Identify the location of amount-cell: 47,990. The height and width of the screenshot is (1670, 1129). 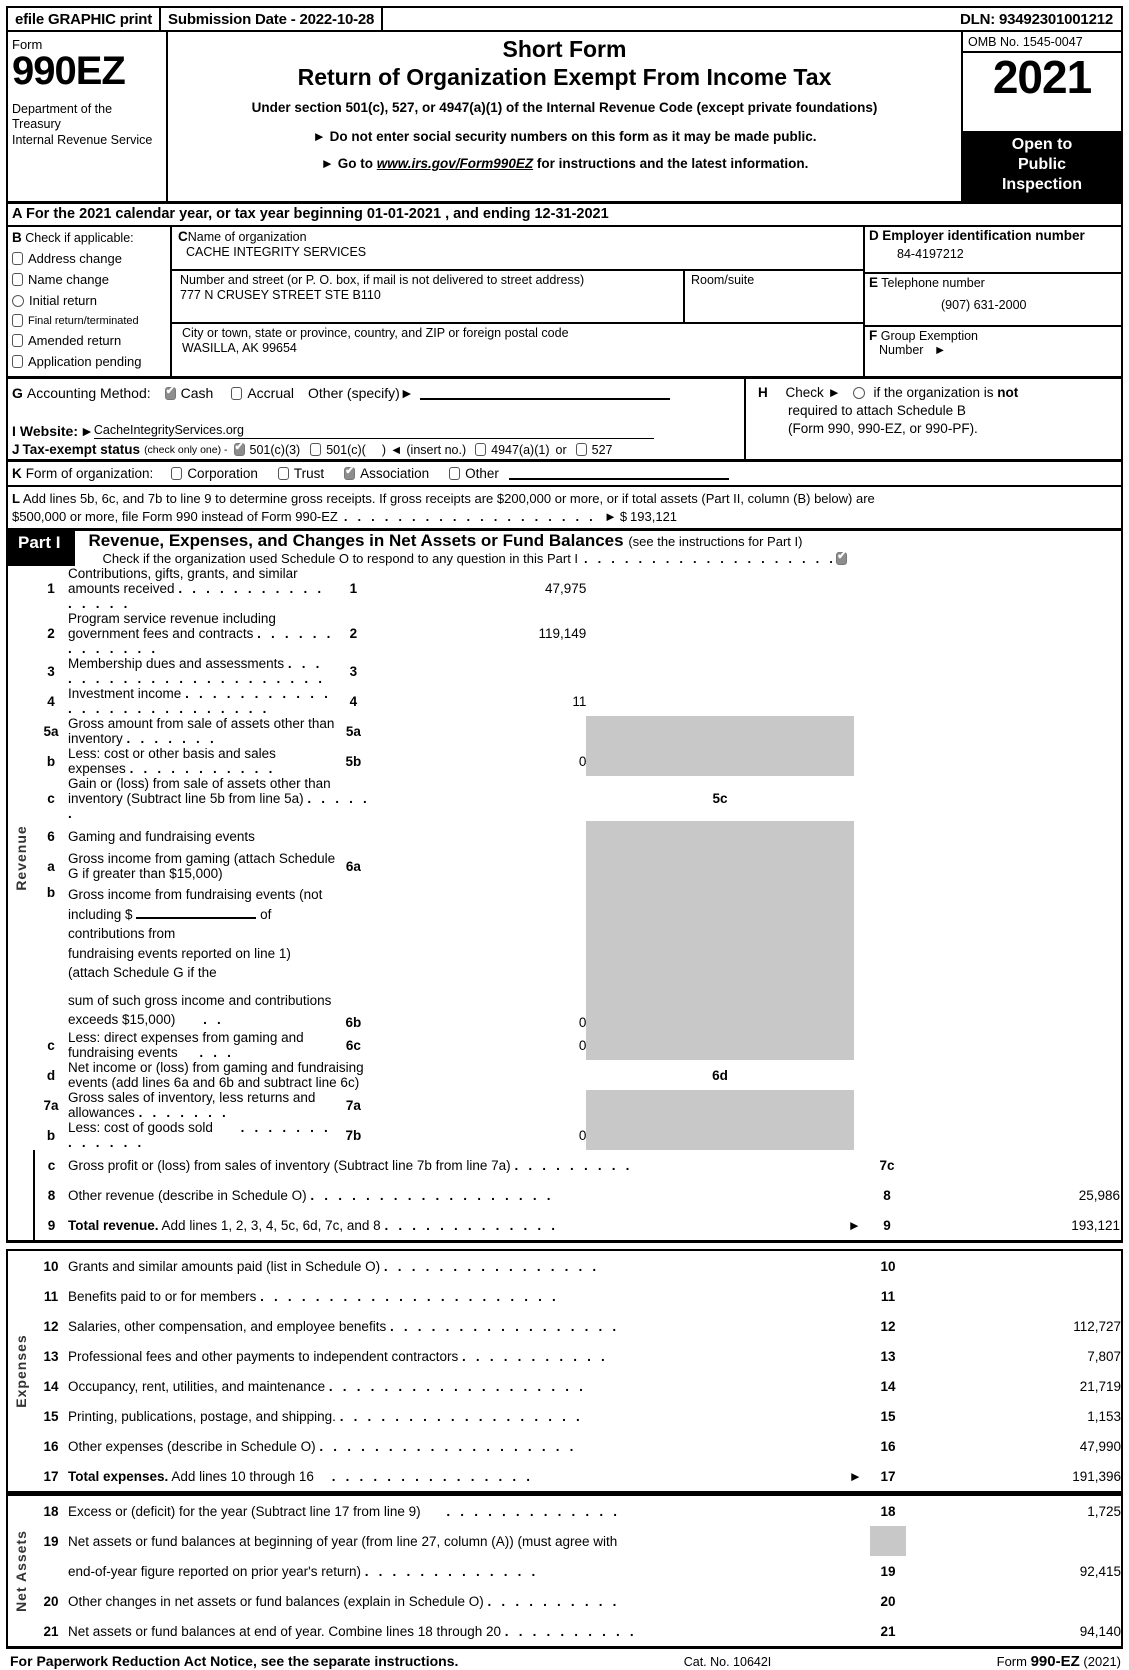
(1013, 1446).